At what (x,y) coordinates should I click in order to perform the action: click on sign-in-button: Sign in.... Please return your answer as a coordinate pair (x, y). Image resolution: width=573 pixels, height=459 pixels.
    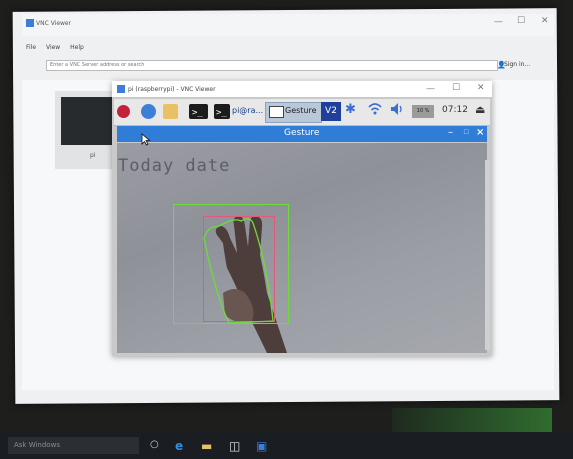
    Looking at the image, I should click on (517, 64).